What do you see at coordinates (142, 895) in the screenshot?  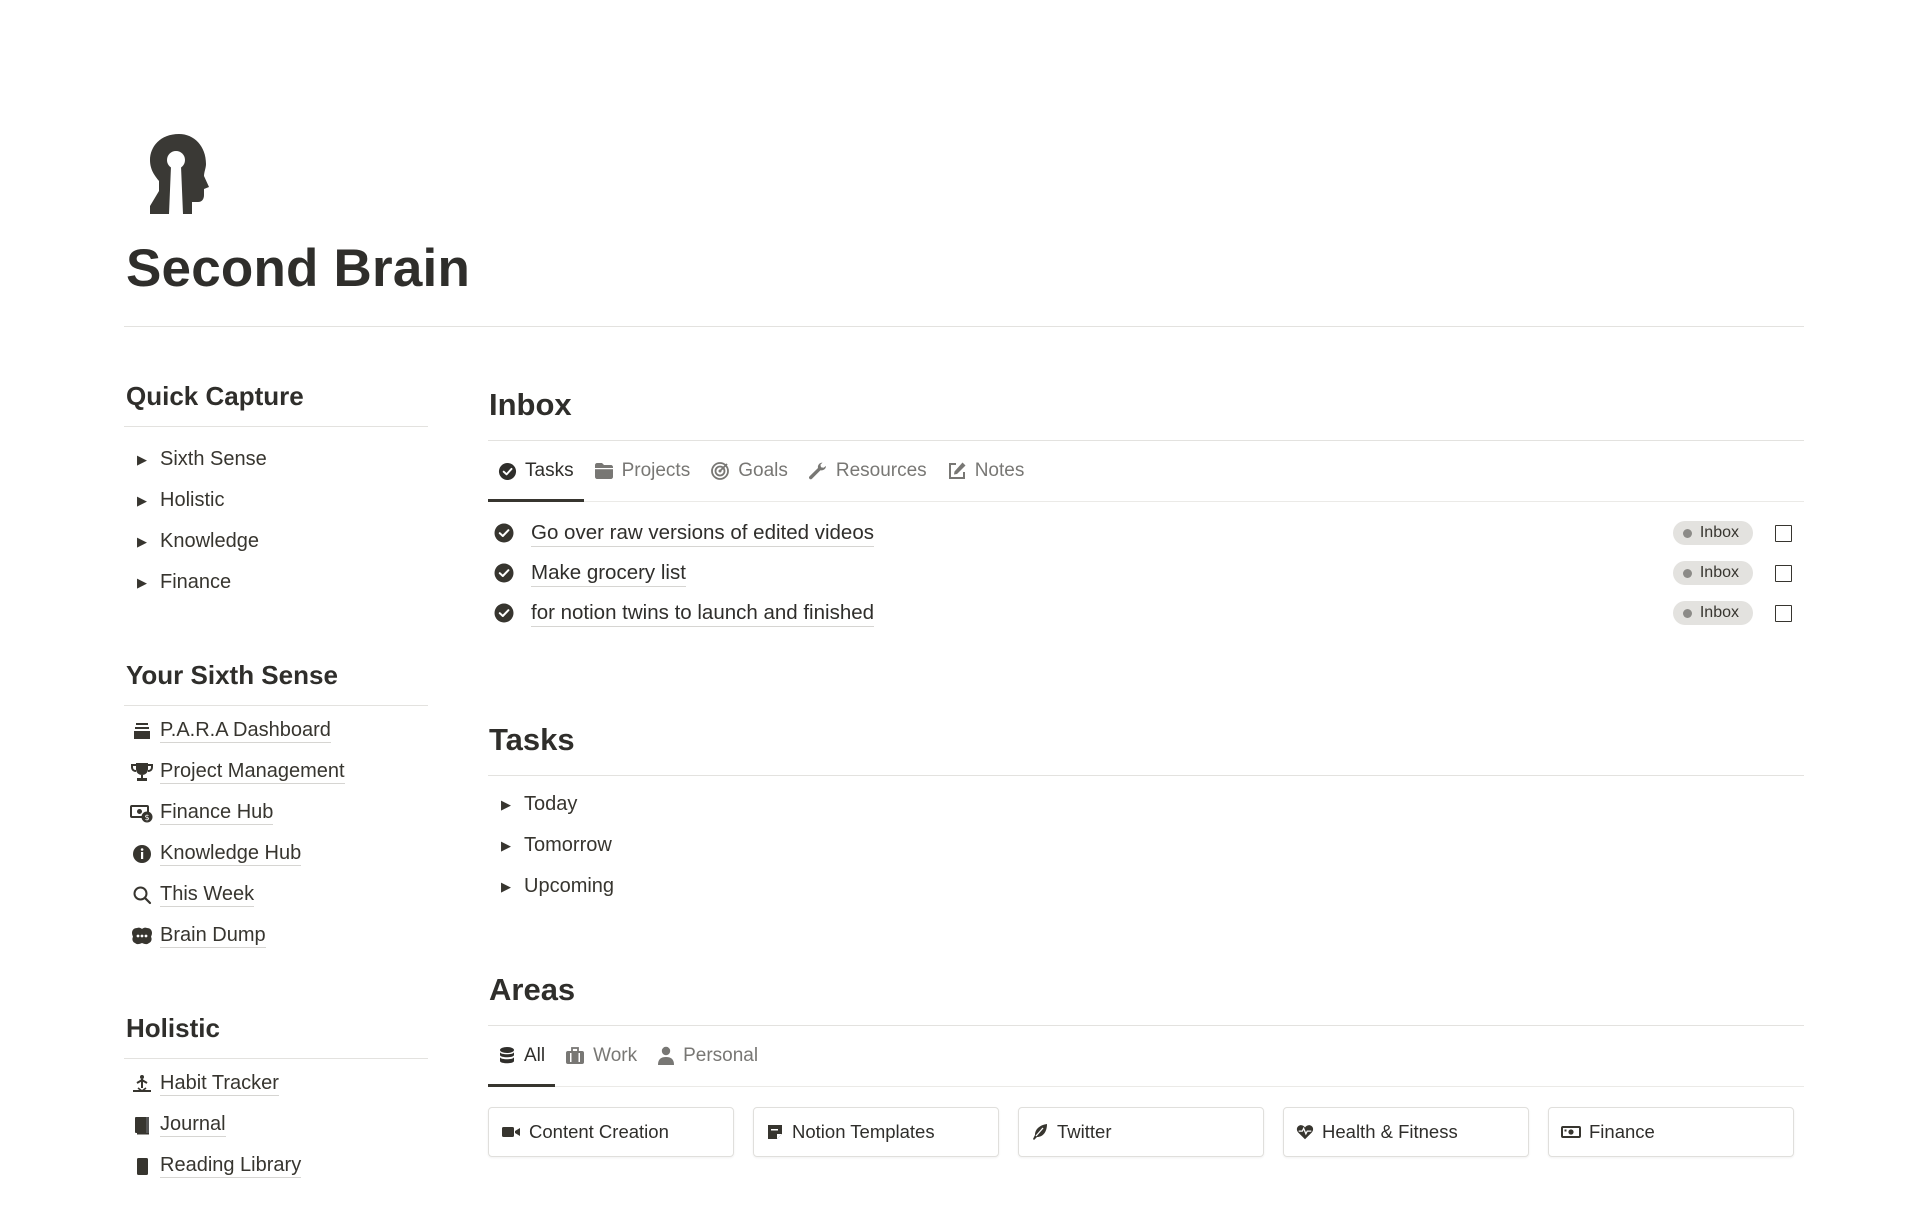 I see `search-icon` at bounding box center [142, 895].